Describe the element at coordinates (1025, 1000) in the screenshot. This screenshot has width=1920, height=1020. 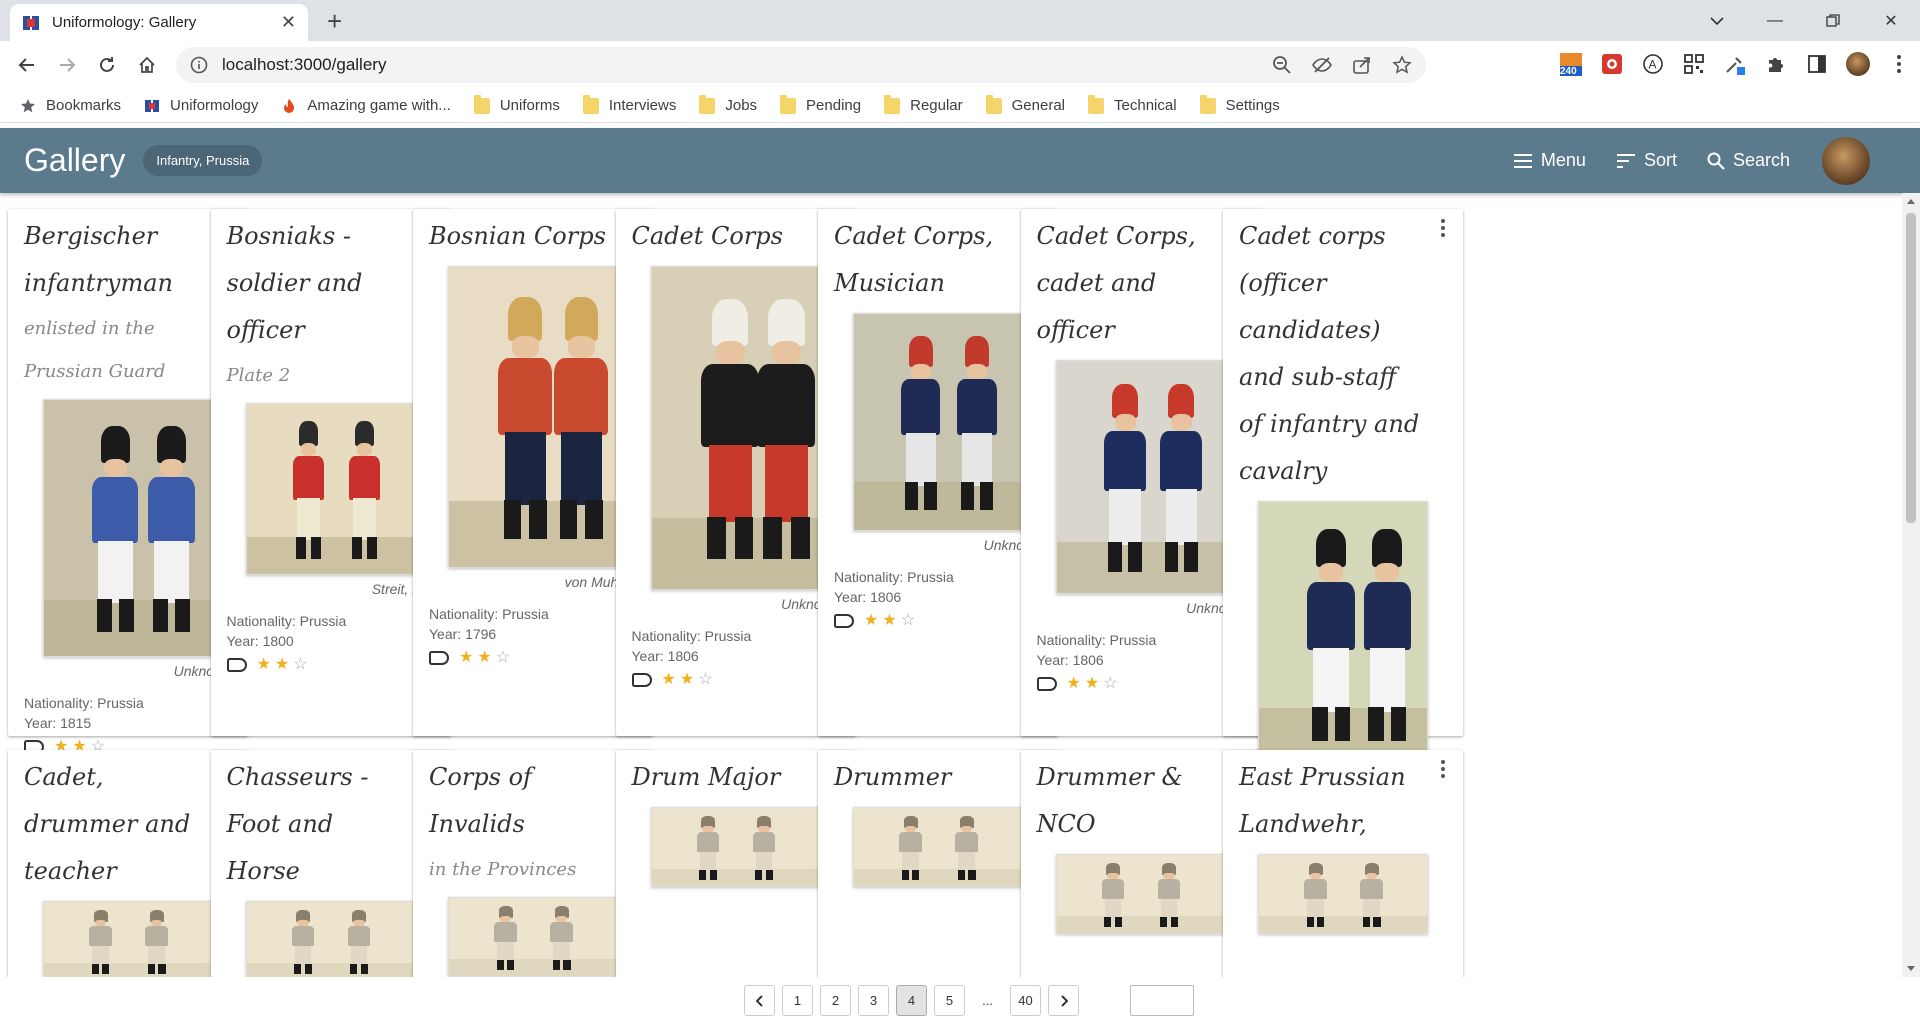
I see `page-button-last: 40` at that location.